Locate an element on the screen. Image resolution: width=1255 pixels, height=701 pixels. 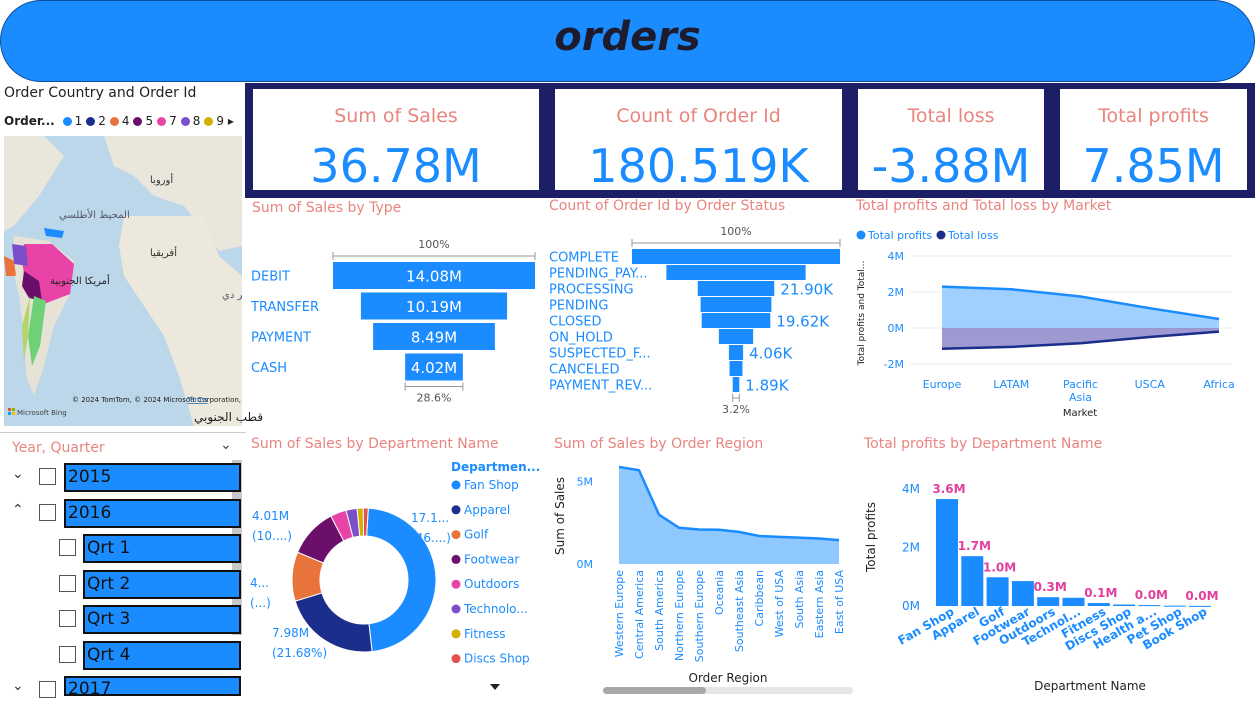
checkbox-qrt2 is located at coordinates (67, 583).